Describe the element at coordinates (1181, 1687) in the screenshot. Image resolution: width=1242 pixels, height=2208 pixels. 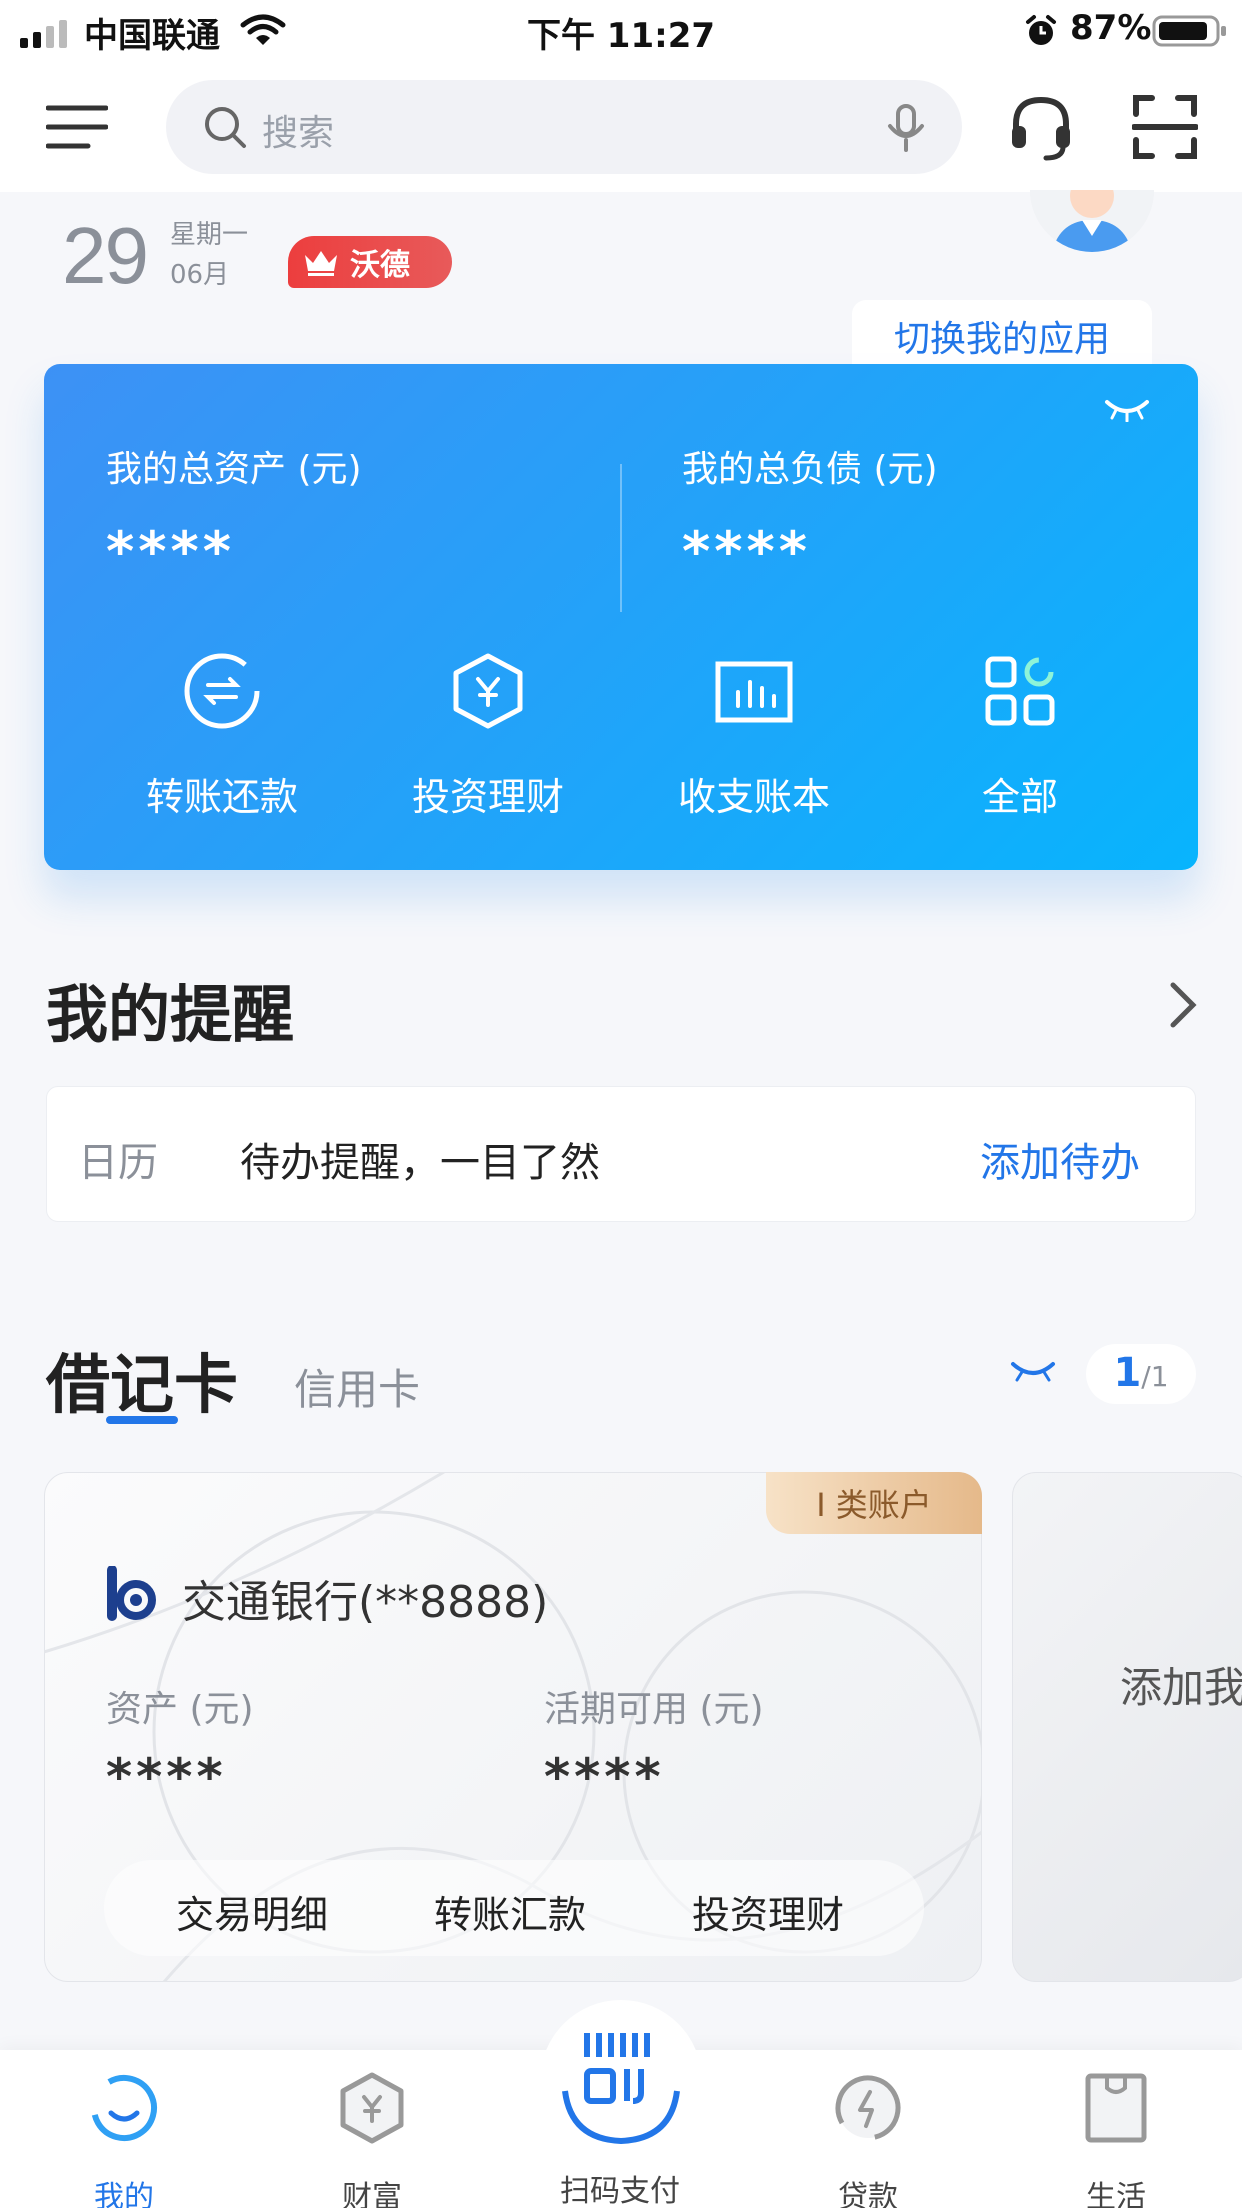
I see `add-card-text: 添加我` at that location.